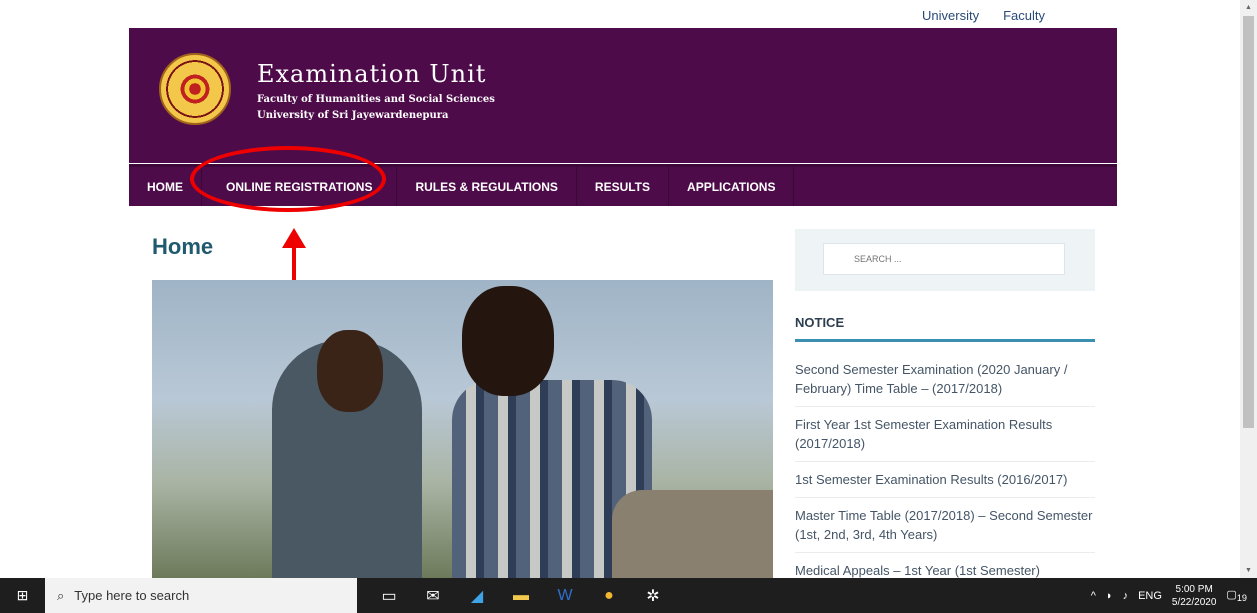 The width and height of the screenshot is (1257, 613). I want to click on vertical-scrollbar: ▲ ▼, so click(1248, 289).